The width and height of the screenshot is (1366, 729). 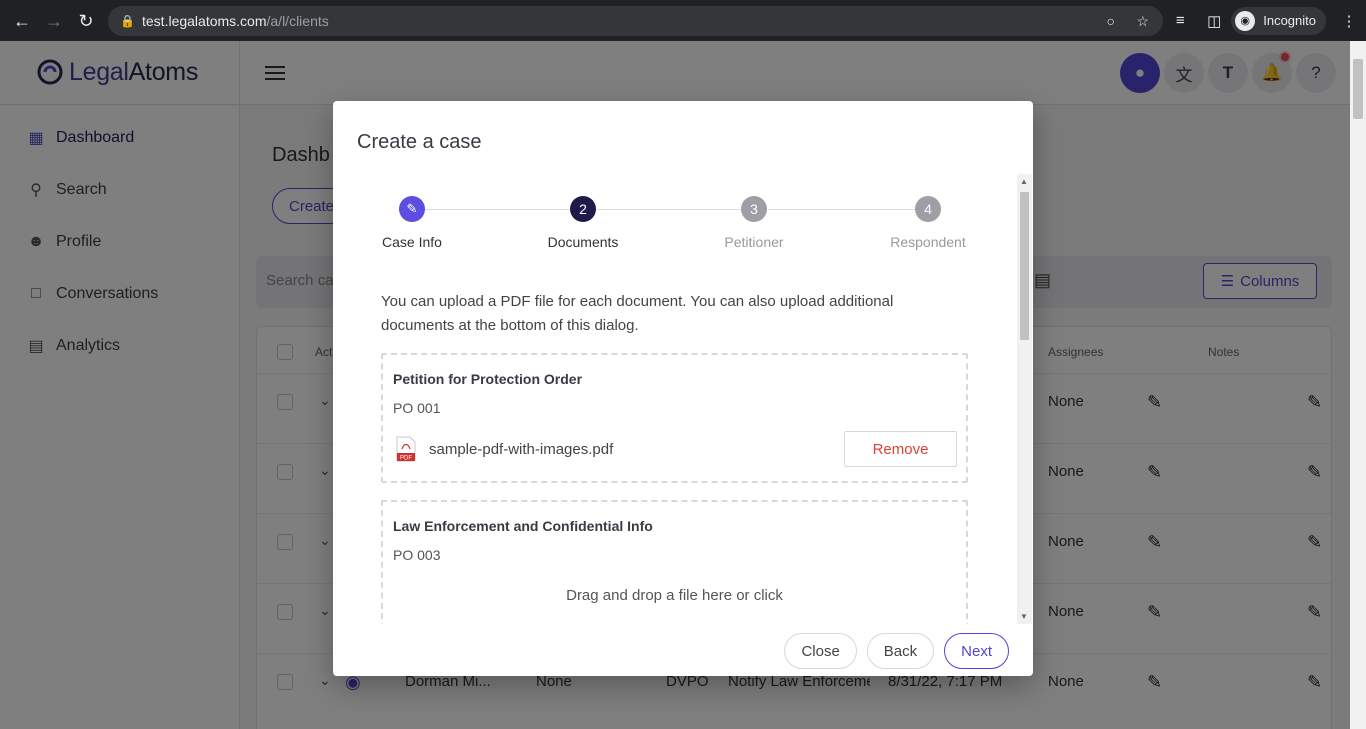 I want to click on step-respondent: 4 Respondent, so click(x=928, y=223).